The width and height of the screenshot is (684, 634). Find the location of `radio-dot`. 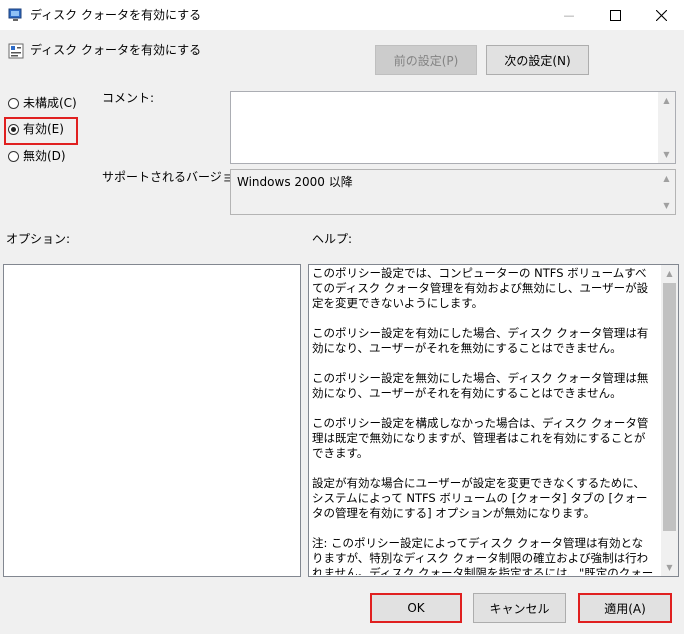

radio-dot is located at coordinates (13, 129).